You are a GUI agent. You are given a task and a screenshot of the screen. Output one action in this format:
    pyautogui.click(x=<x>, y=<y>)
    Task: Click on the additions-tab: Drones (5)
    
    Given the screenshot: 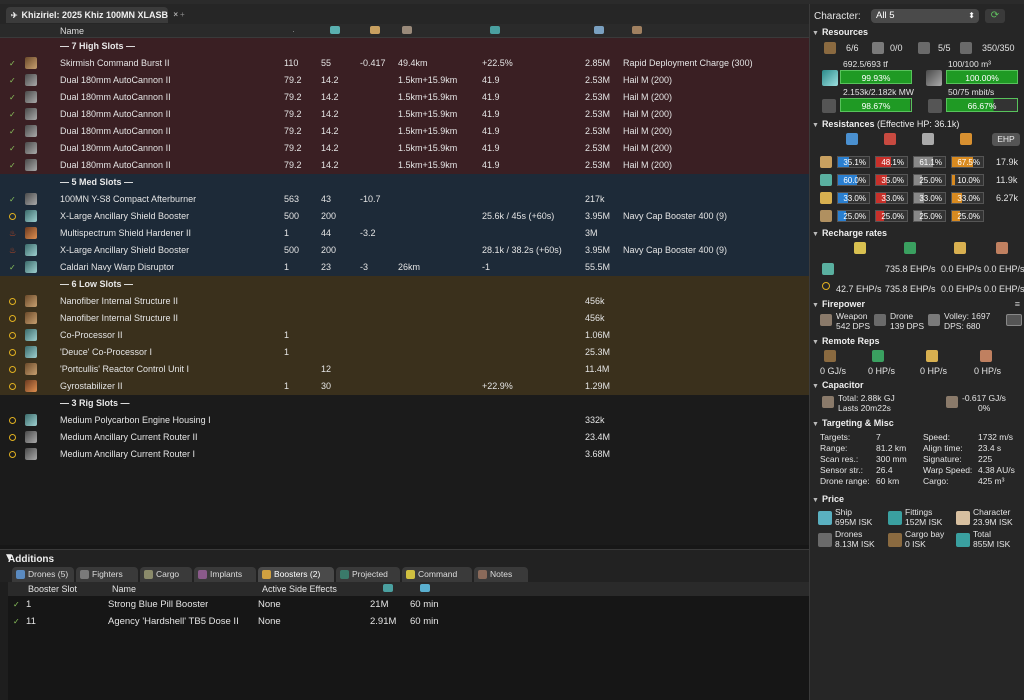 What is the action you would take?
    pyautogui.click(x=43, y=574)
    